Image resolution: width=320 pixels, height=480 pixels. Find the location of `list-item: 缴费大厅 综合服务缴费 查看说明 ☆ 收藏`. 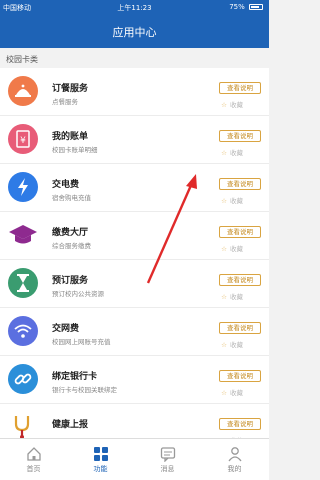

list-item: 缴费大厅 综合服务缴费 查看说明 ☆ 收藏 is located at coordinates (134, 236).